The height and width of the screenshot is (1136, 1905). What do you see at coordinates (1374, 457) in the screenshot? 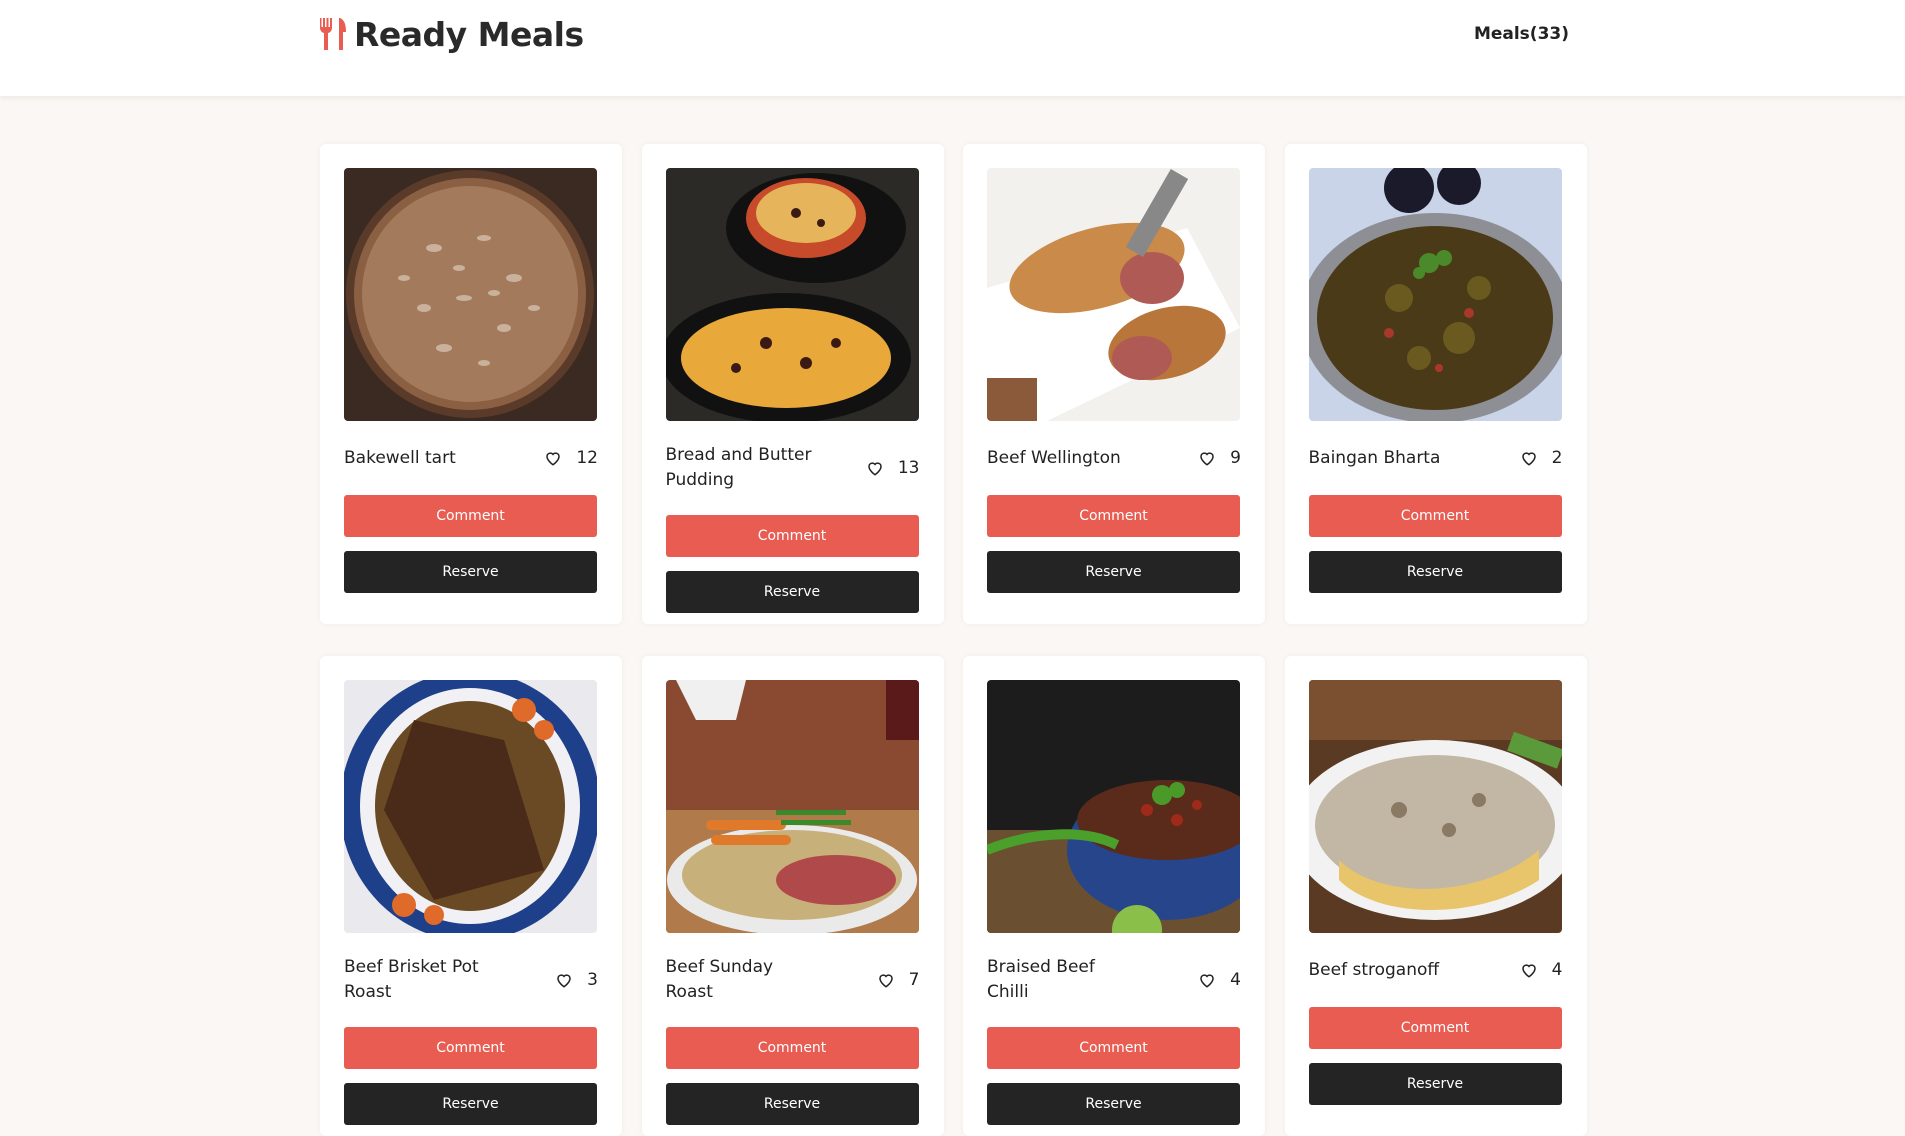
I see `meal-name: Baingan Bharta` at bounding box center [1374, 457].